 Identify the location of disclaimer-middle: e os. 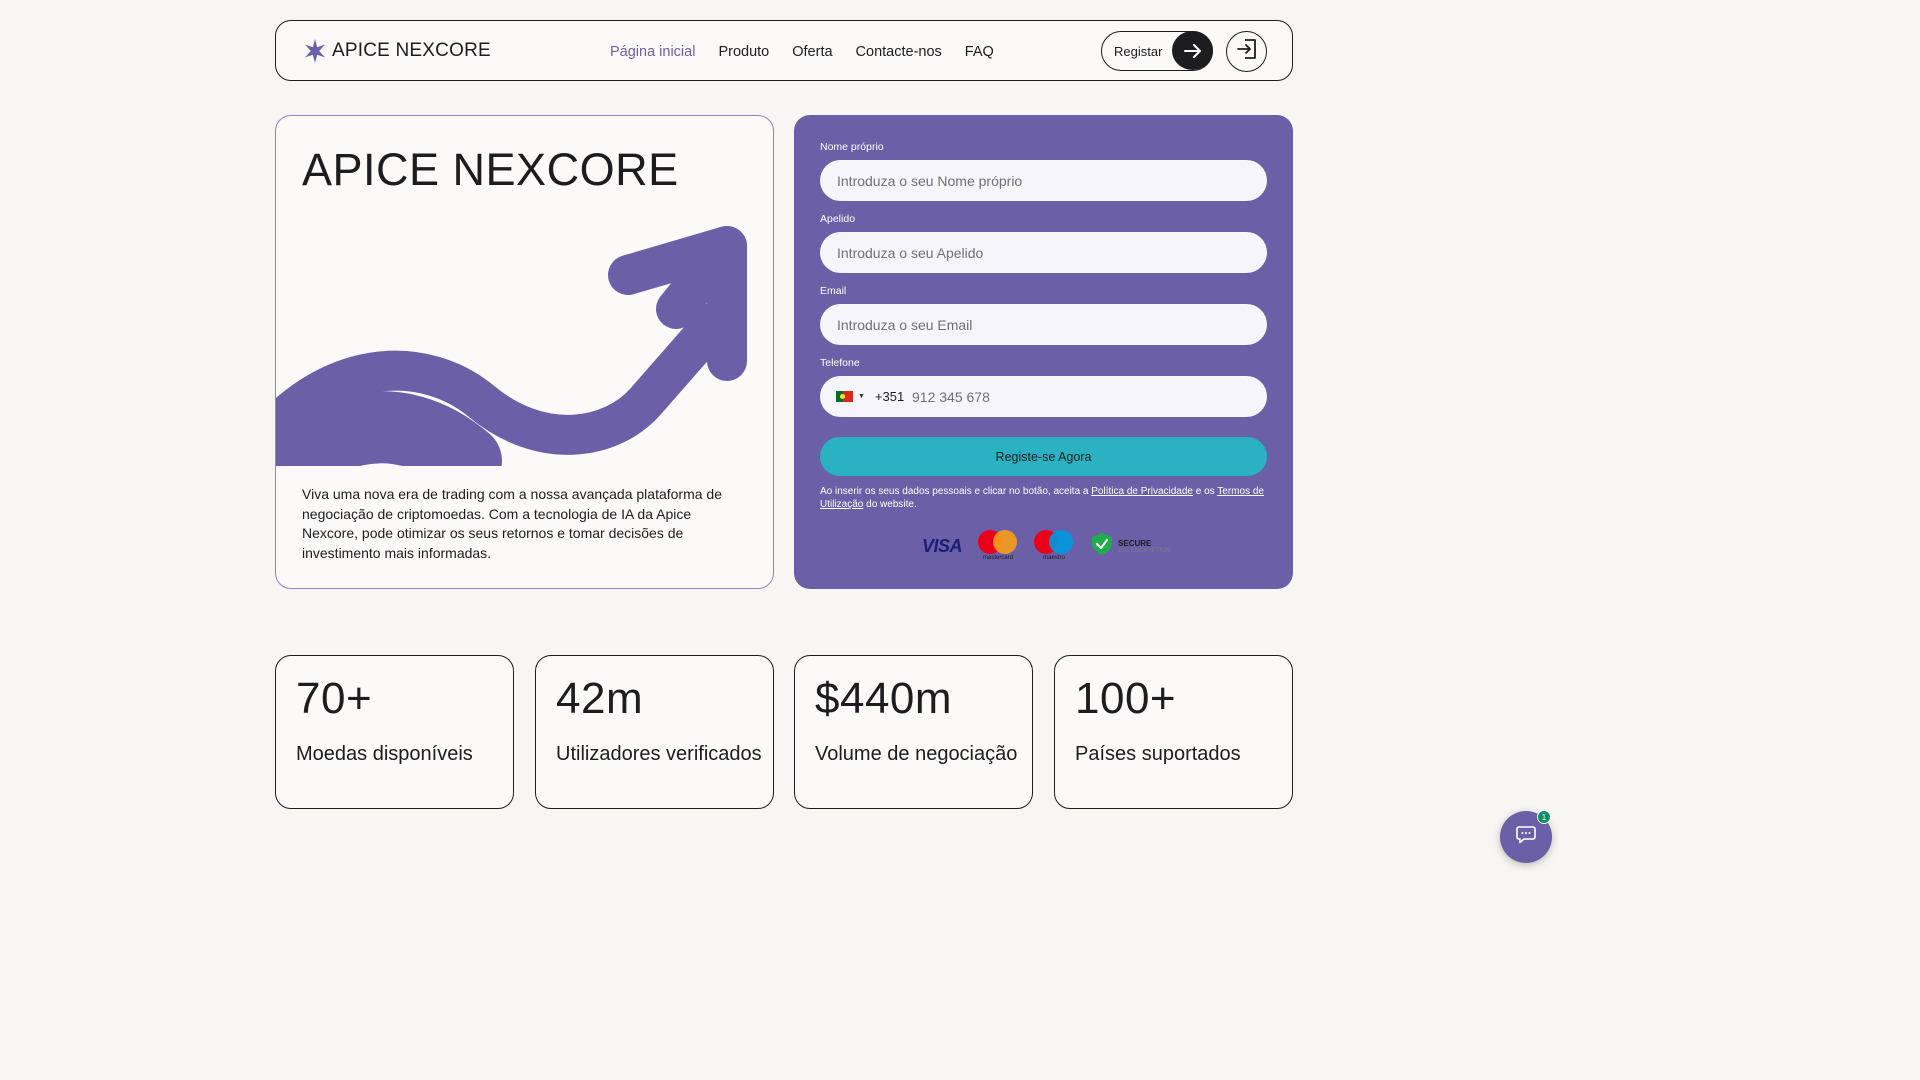
(1205, 491).